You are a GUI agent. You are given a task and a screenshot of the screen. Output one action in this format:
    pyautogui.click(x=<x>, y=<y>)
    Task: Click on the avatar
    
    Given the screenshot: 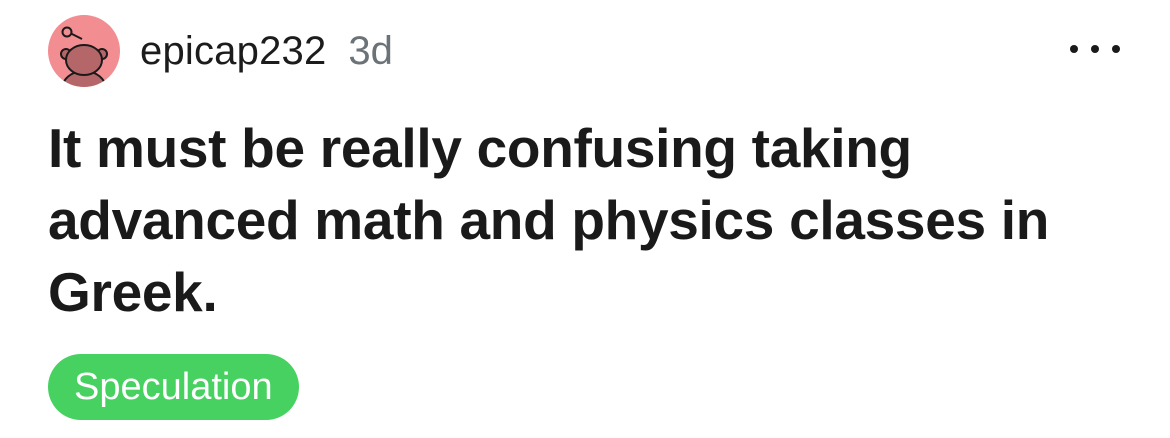 What is the action you would take?
    pyautogui.click(x=84, y=51)
    